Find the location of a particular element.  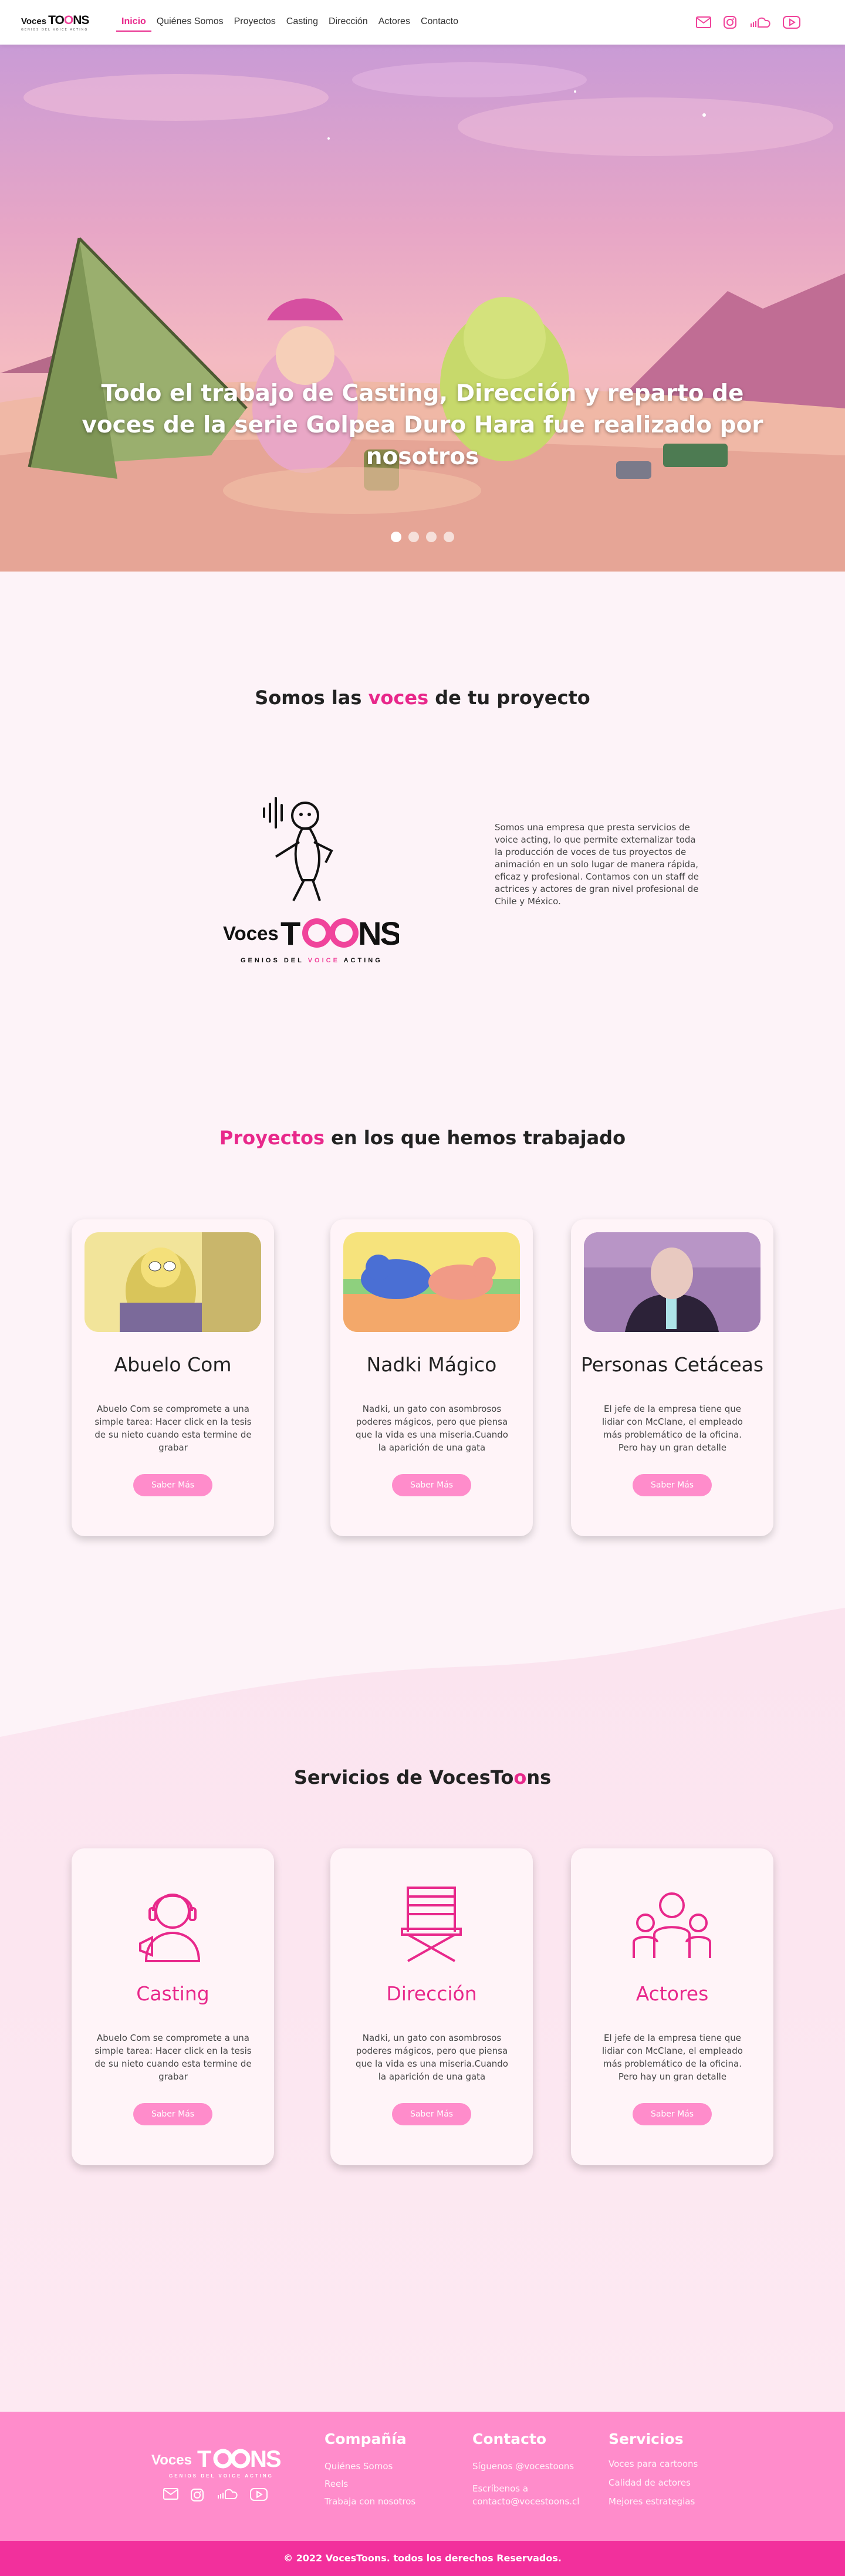

footer-col-title-contacto: Contacto is located at coordinates (510, 2438).